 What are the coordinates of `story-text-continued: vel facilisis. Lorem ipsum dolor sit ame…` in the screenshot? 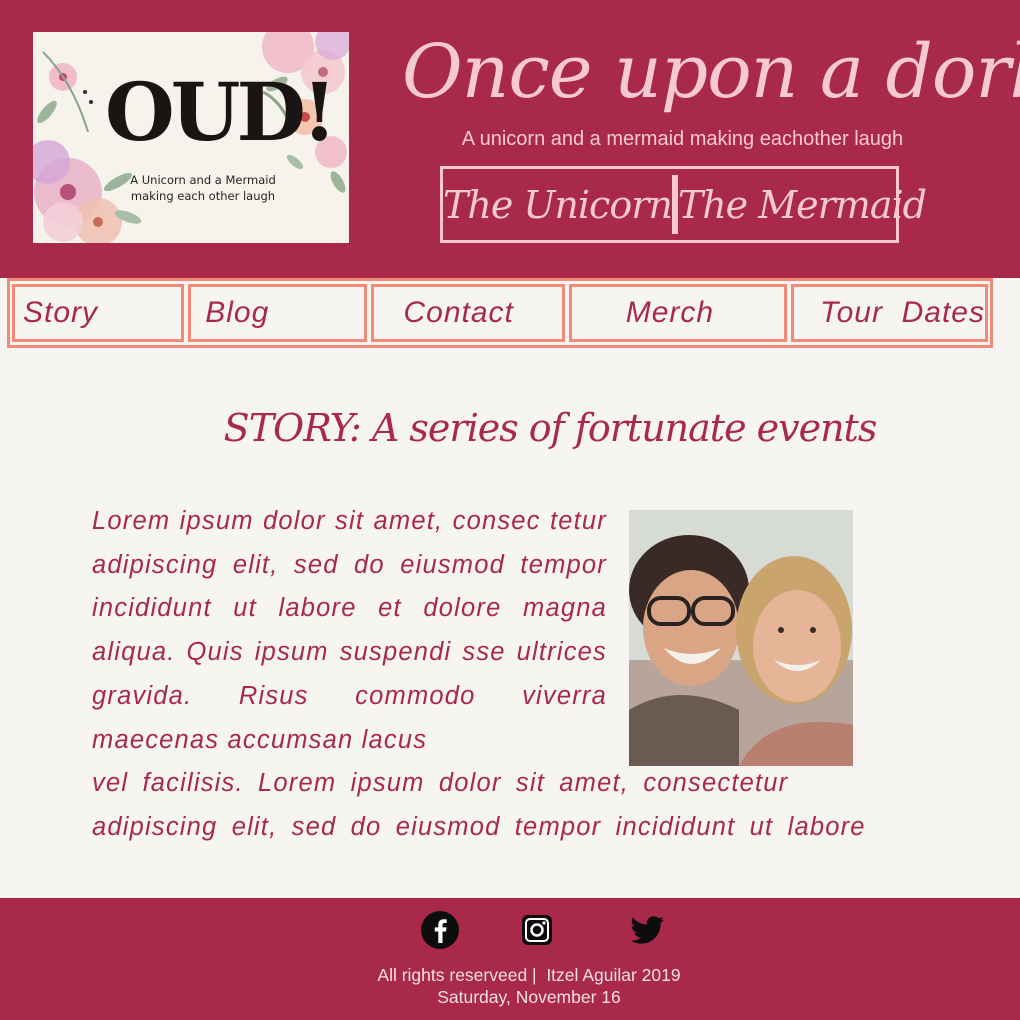 It's located at (479, 805).